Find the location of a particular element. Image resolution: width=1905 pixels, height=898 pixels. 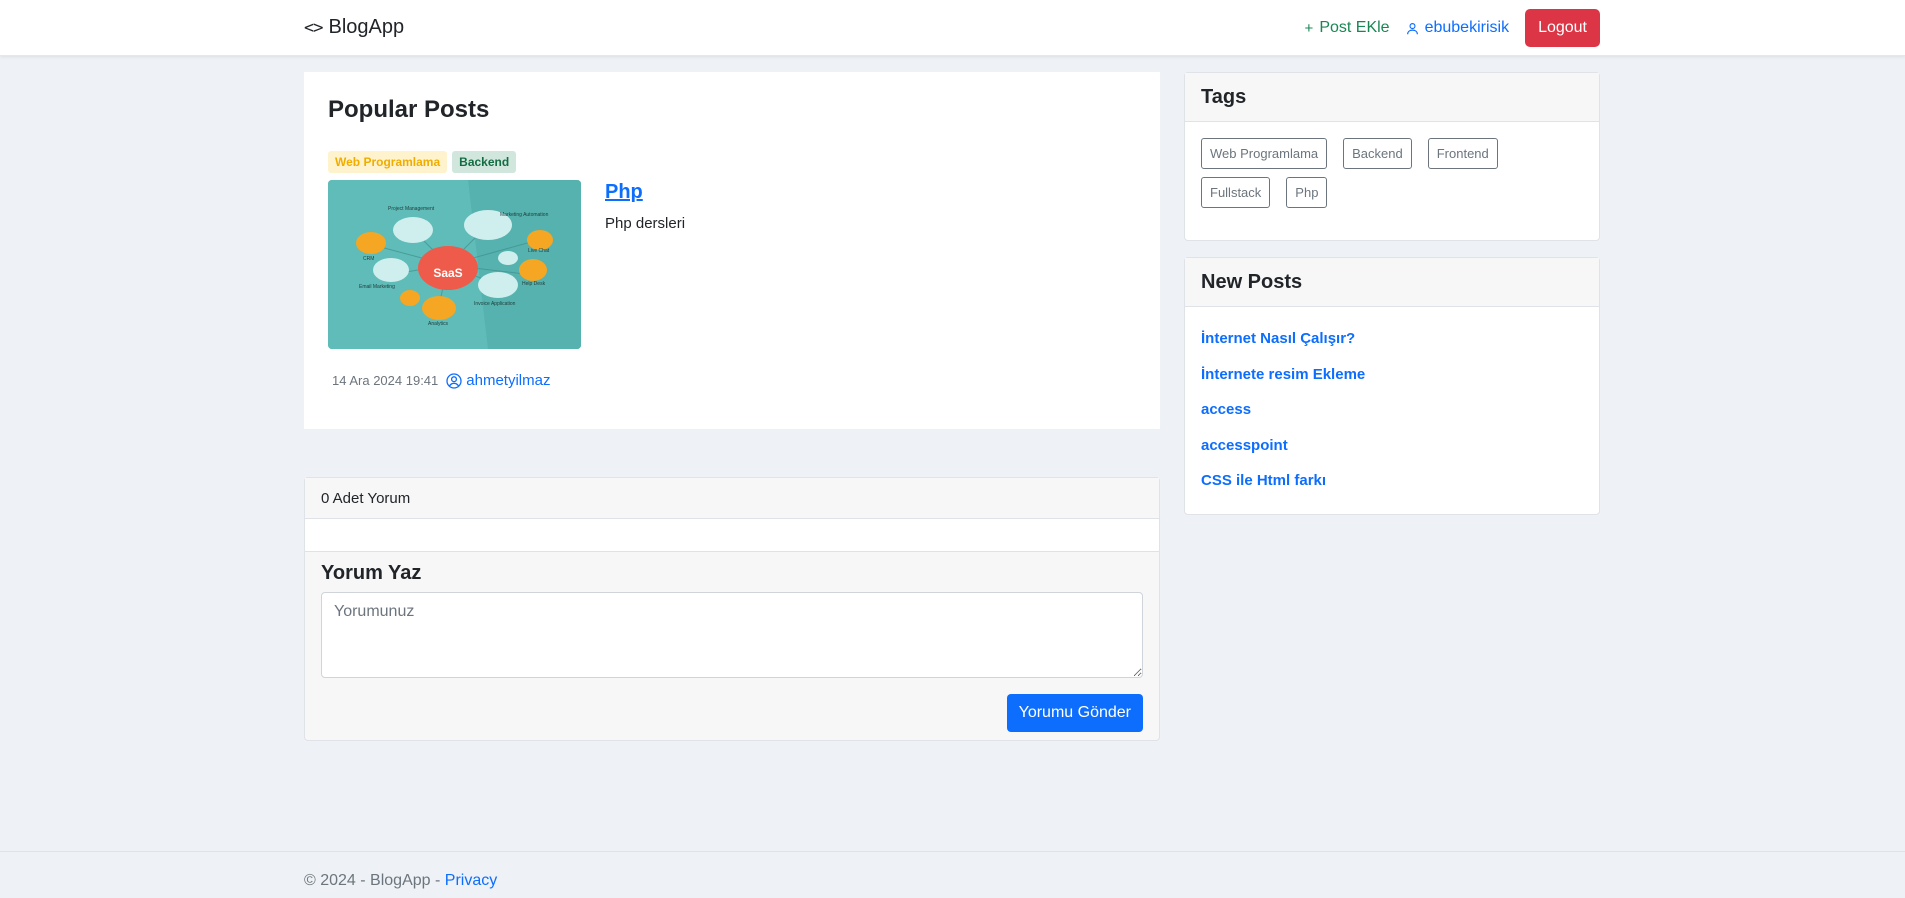

post-date: 14 Ara 2024 19:41 is located at coordinates (385, 380).